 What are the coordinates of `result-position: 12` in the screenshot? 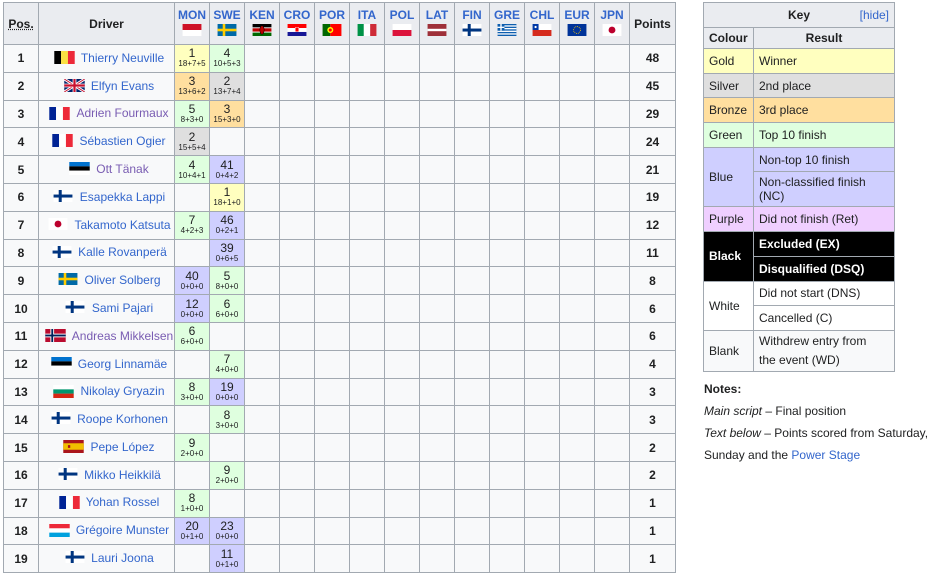 It's located at (192, 303).